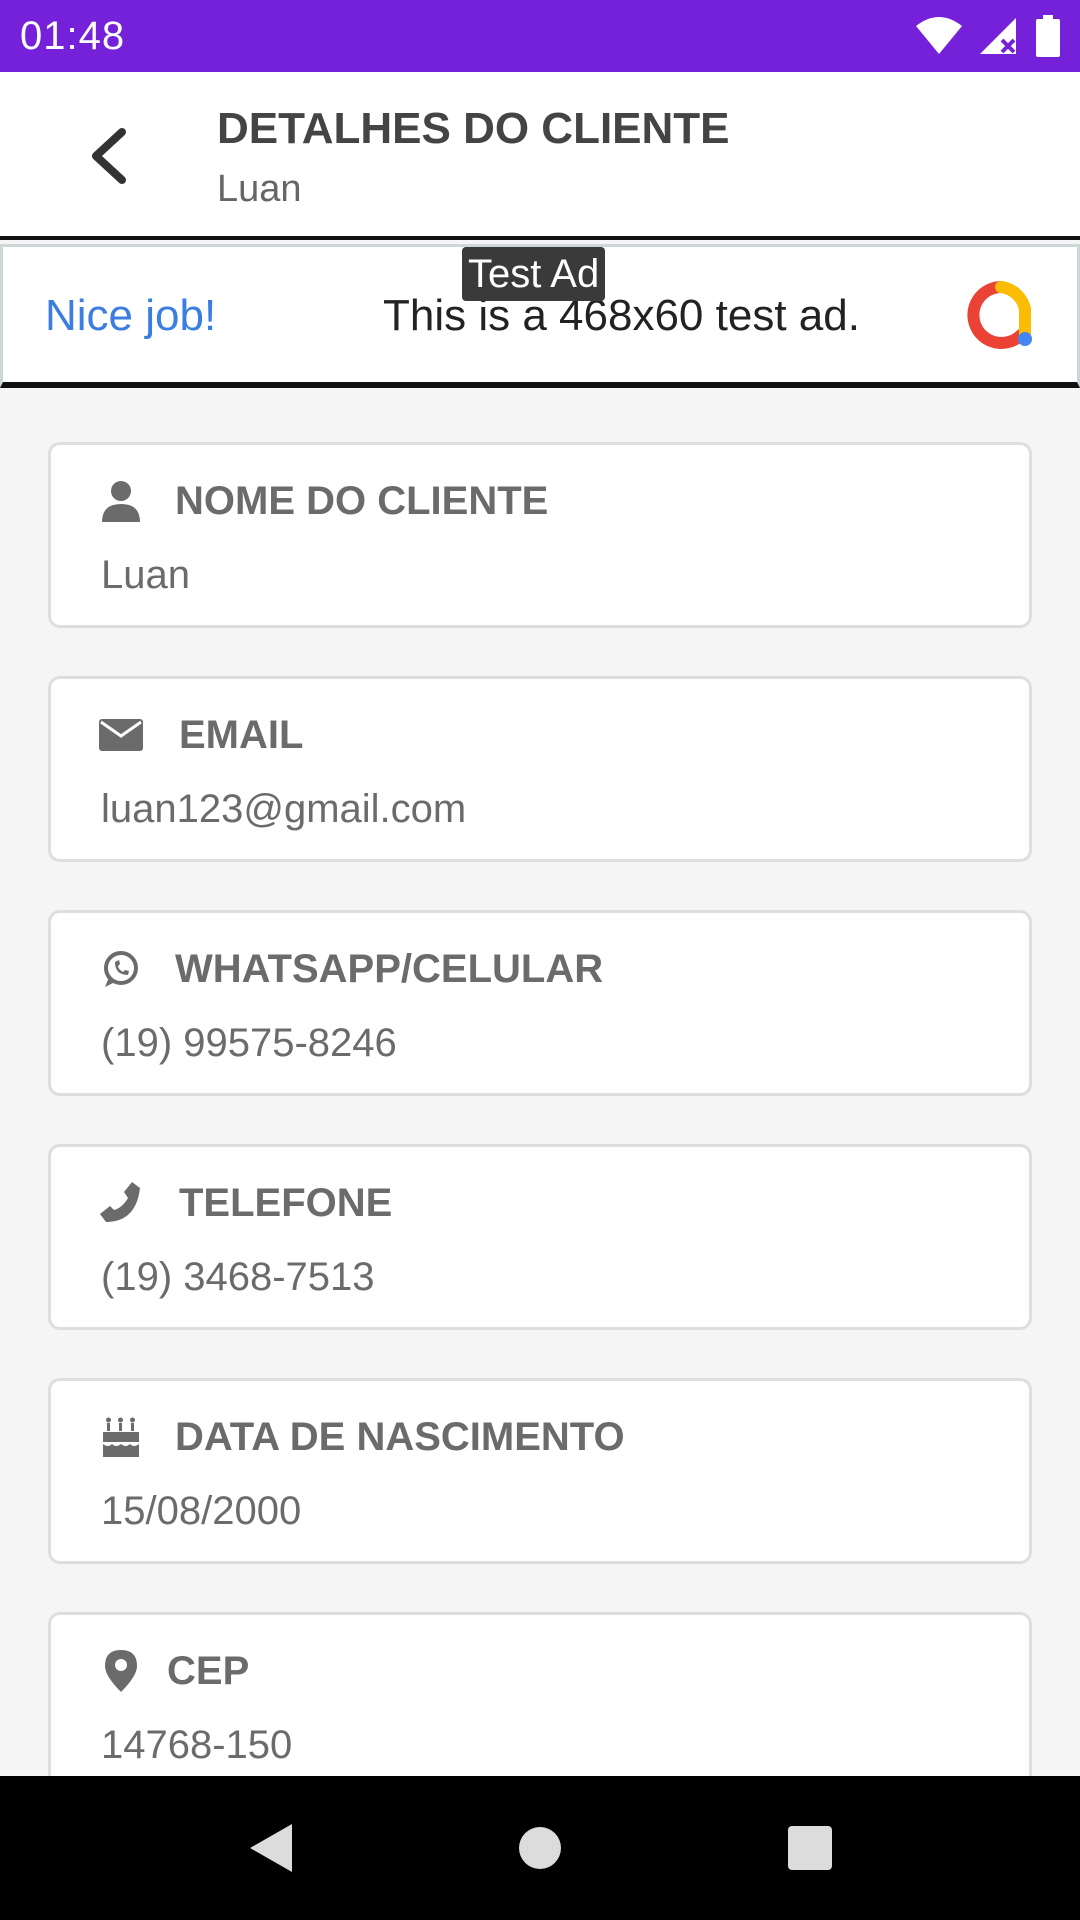 Image resolution: width=1080 pixels, height=1920 pixels. Describe the element at coordinates (121, 969) in the screenshot. I see `whatsapp-icon` at that location.